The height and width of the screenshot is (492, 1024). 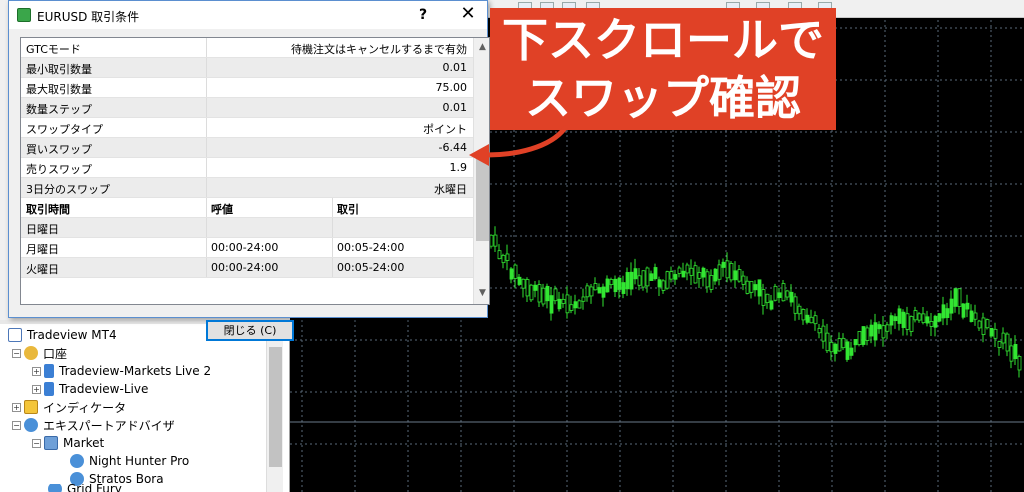 I want to click on close-button: ✕, so click(x=468, y=15).